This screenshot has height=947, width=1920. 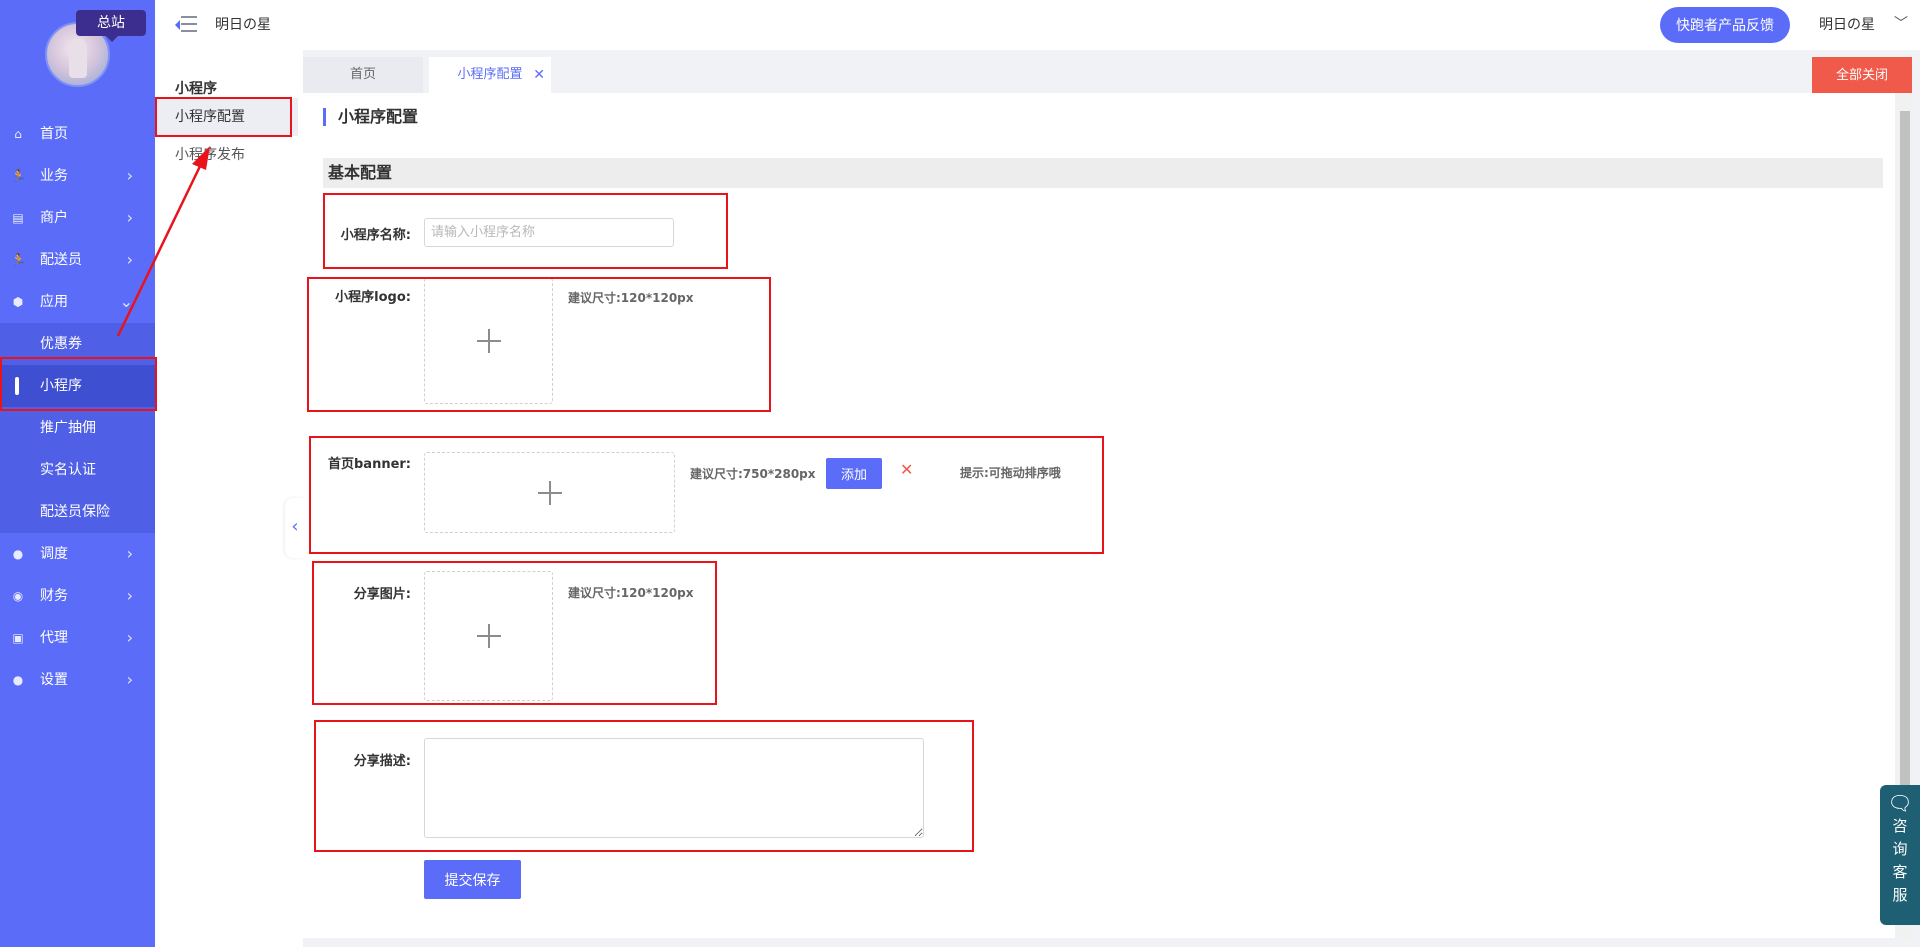 What do you see at coordinates (1103, 173) in the screenshot?
I see `section-title: 基本配置` at bounding box center [1103, 173].